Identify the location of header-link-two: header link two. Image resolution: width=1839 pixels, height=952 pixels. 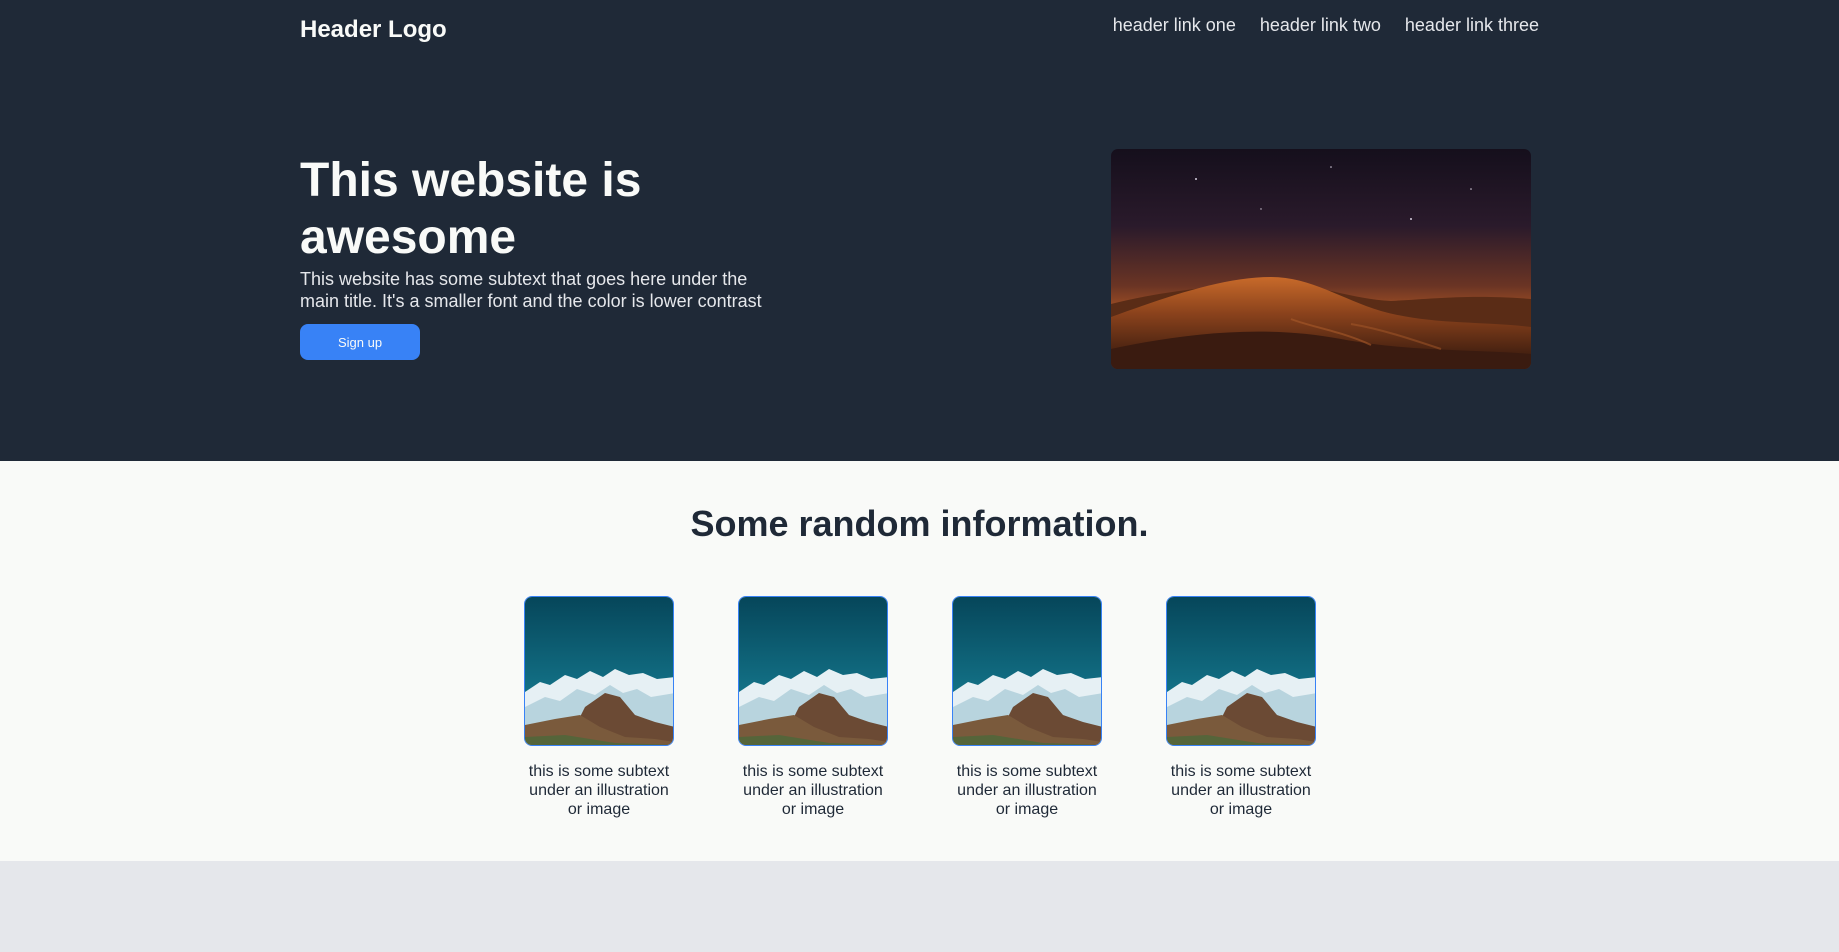
(1320, 25).